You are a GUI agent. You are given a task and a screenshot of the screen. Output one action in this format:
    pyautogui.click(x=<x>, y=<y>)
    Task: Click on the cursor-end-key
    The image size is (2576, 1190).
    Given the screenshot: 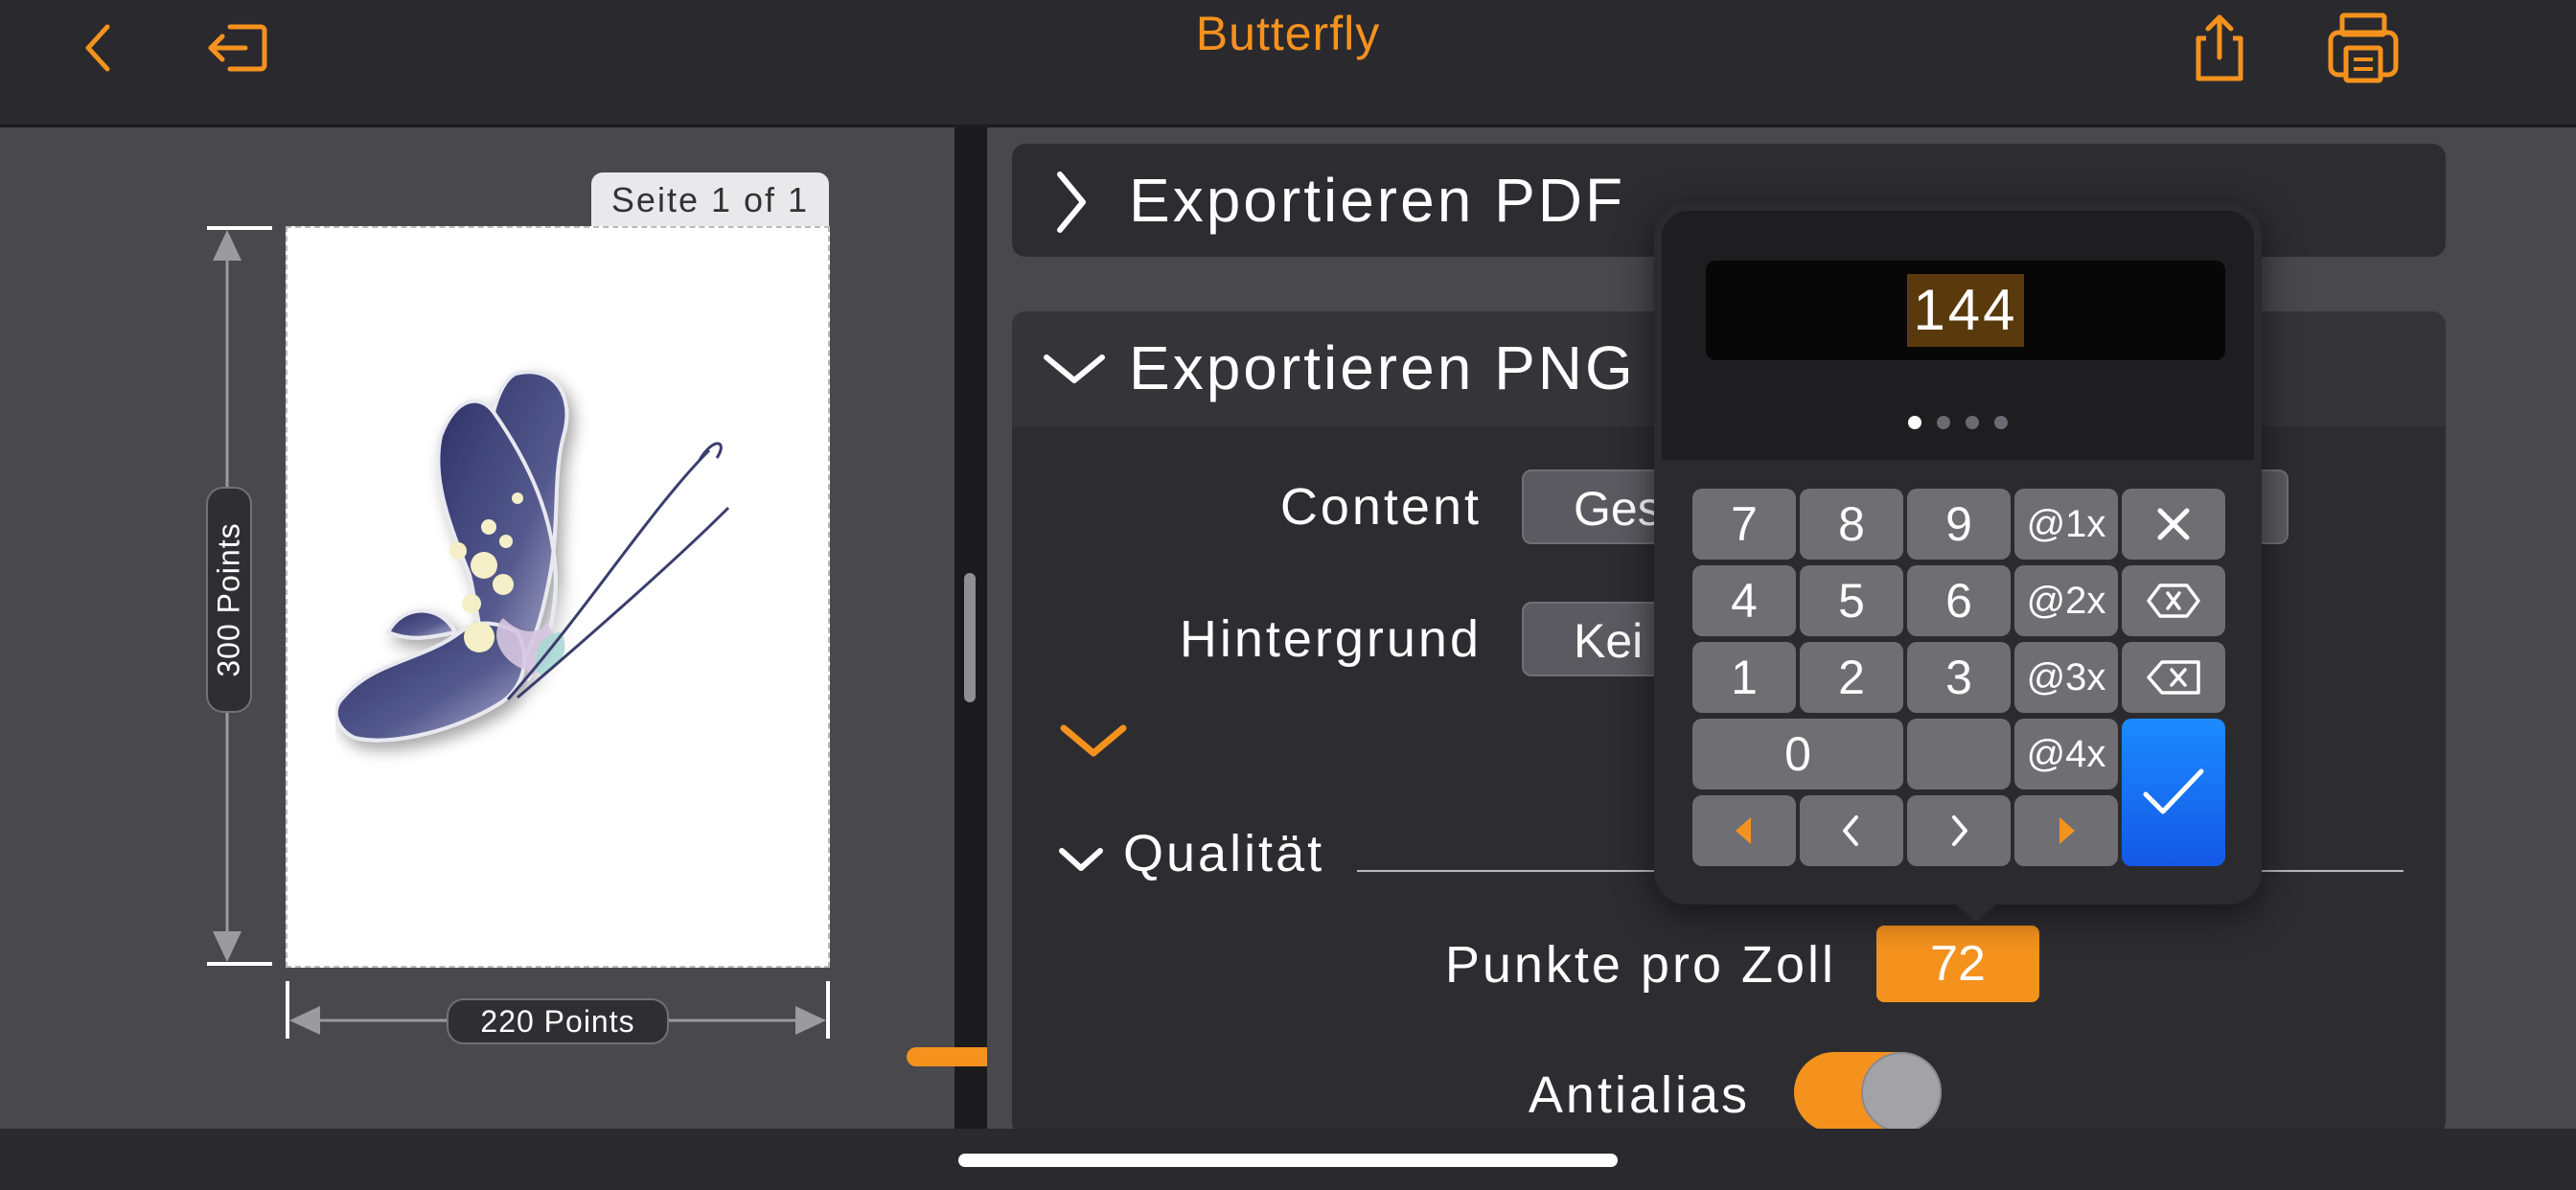 What is the action you would take?
    pyautogui.click(x=2066, y=831)
    